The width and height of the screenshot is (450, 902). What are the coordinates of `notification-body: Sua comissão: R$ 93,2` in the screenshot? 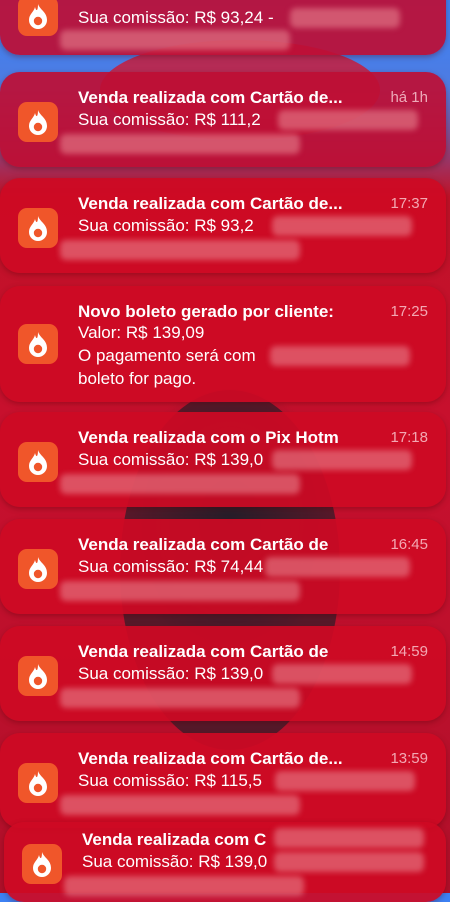 It's located at (166, 225).